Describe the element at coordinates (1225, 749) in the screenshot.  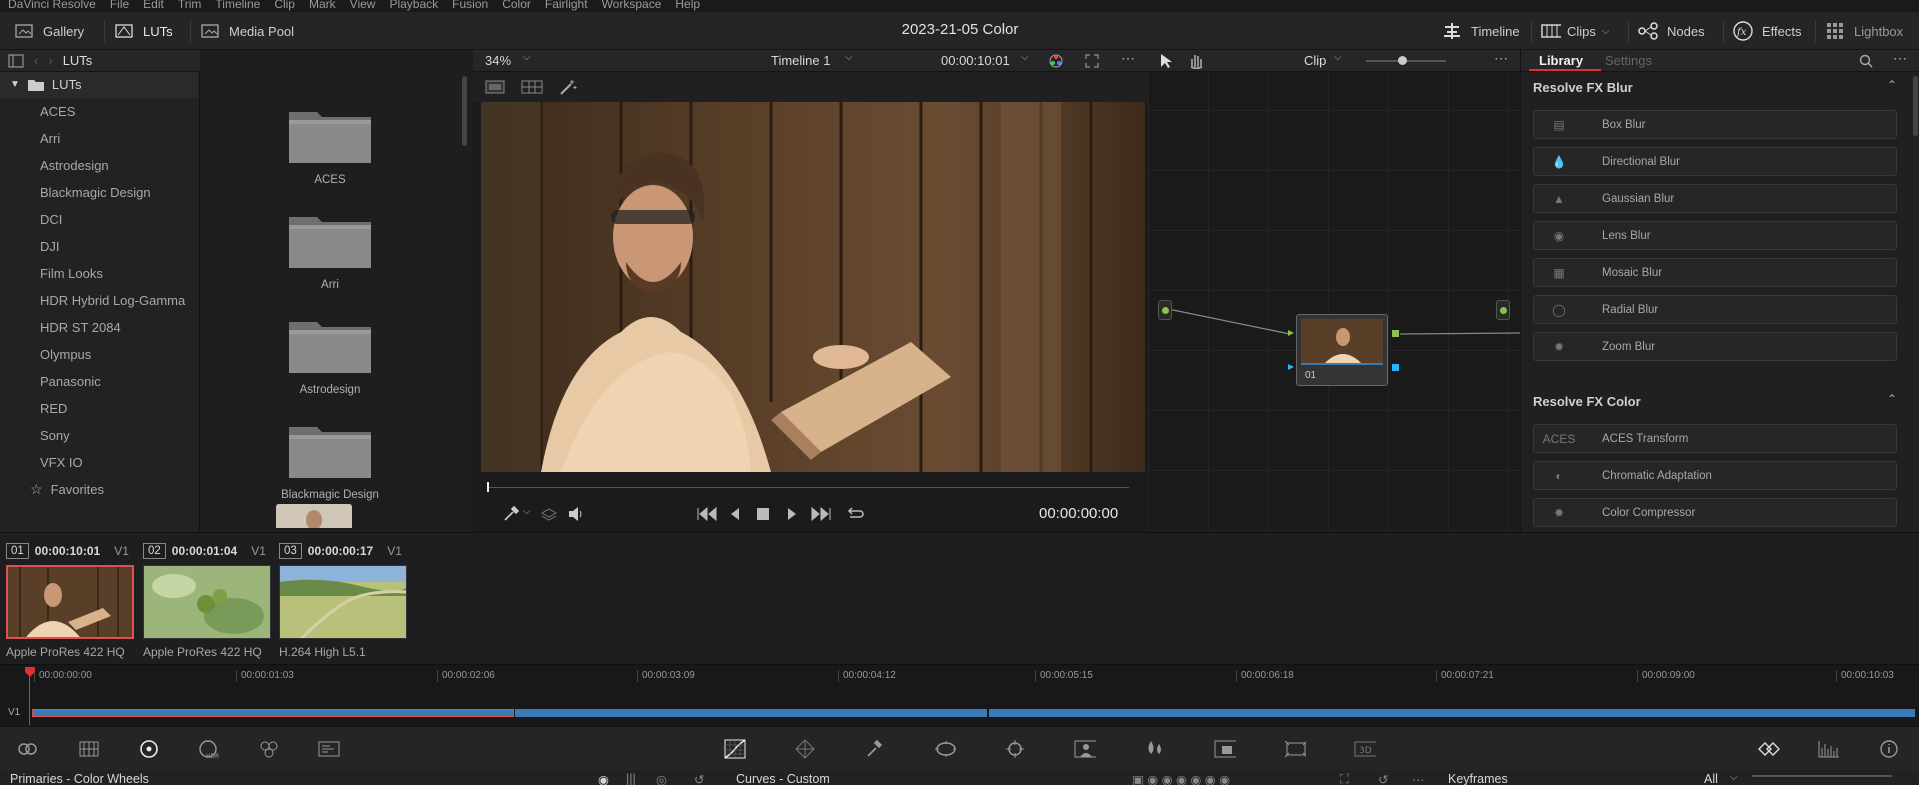
I see `key-icon` at that location.